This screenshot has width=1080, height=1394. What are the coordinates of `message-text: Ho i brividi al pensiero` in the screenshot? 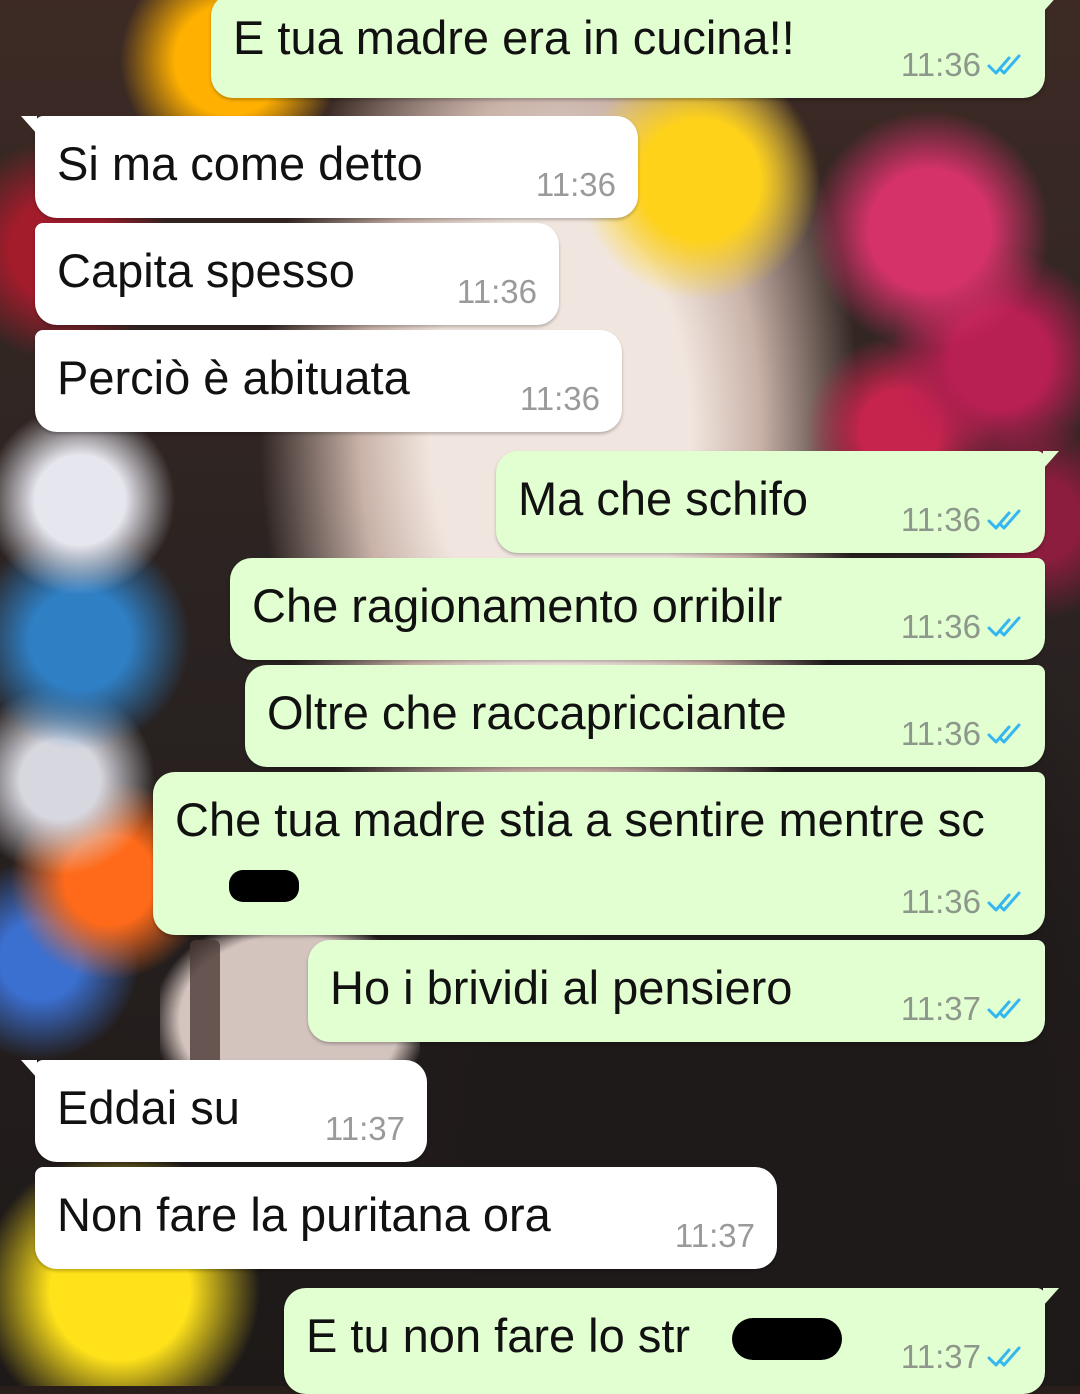 It's located at (561, 987).